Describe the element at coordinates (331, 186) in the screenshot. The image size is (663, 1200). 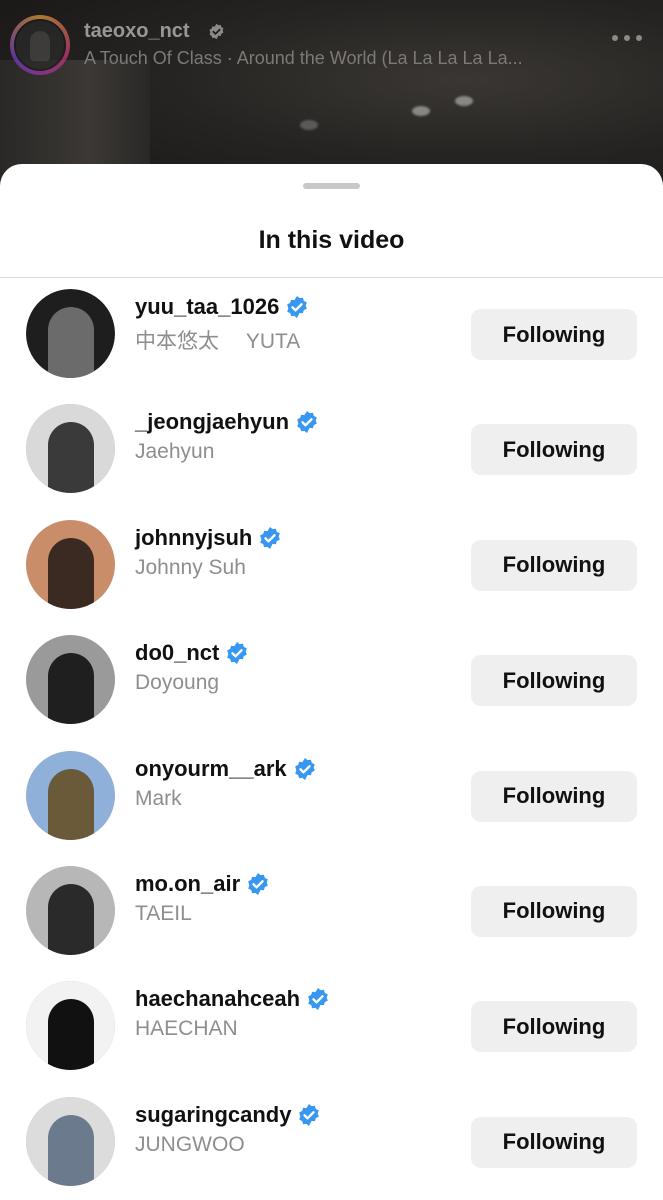
I see `sheet-grabber-handle` at that location.